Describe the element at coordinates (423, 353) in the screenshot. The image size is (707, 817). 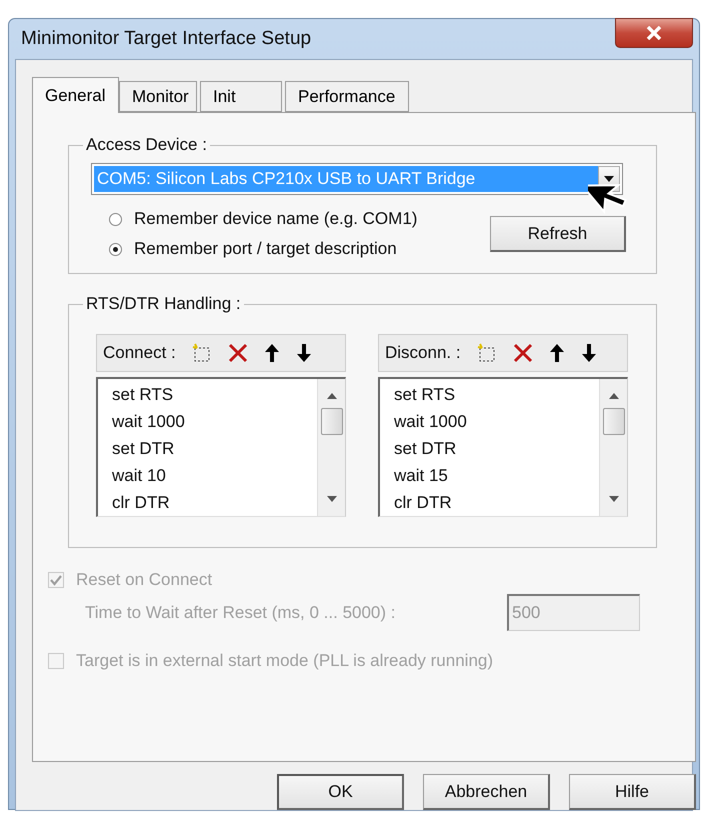
I see `list-label: Disconn. :` at that location.